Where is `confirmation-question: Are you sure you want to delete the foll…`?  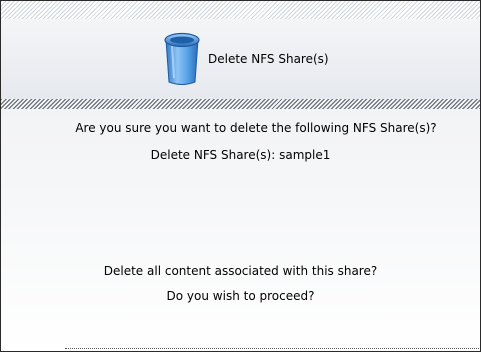
confirmation-question: Are you sure you want to delete the foll… is located at coordinates (256, 128).